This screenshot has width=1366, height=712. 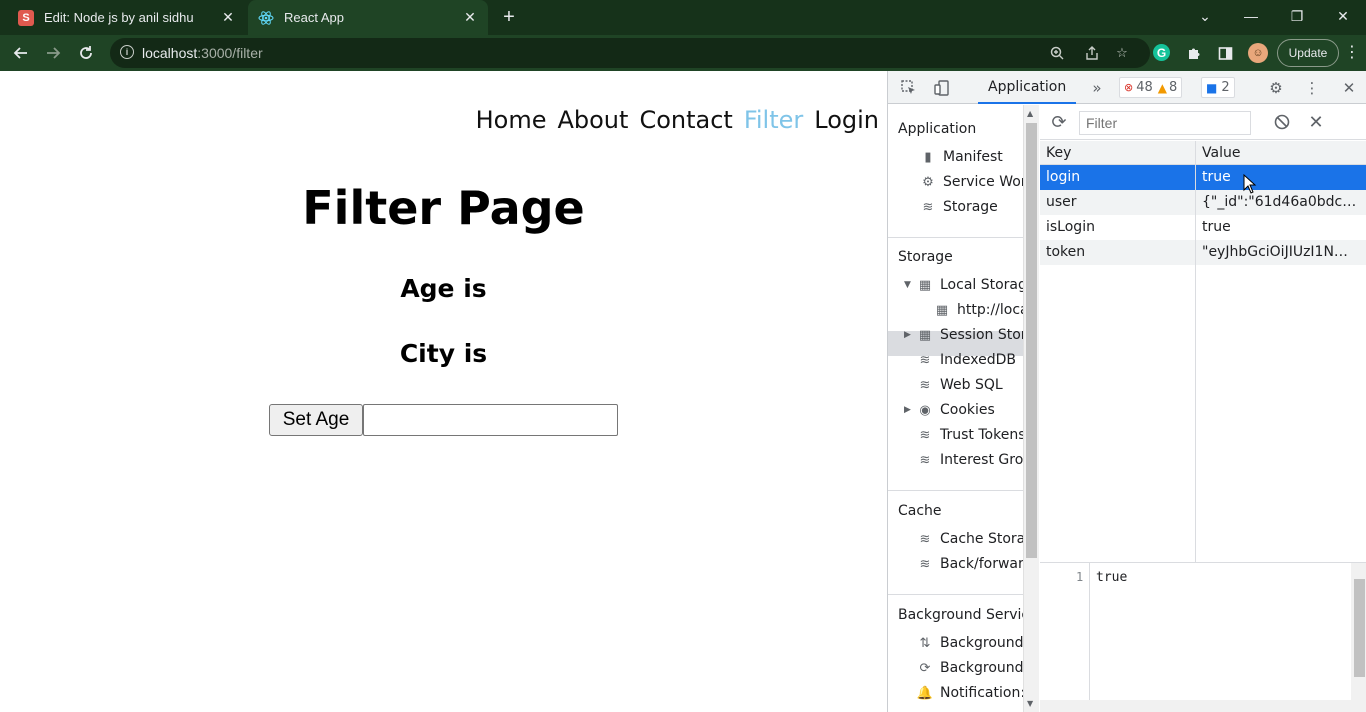 I want to click on section-background-services: Background Servic, so click(x=960, y=615).